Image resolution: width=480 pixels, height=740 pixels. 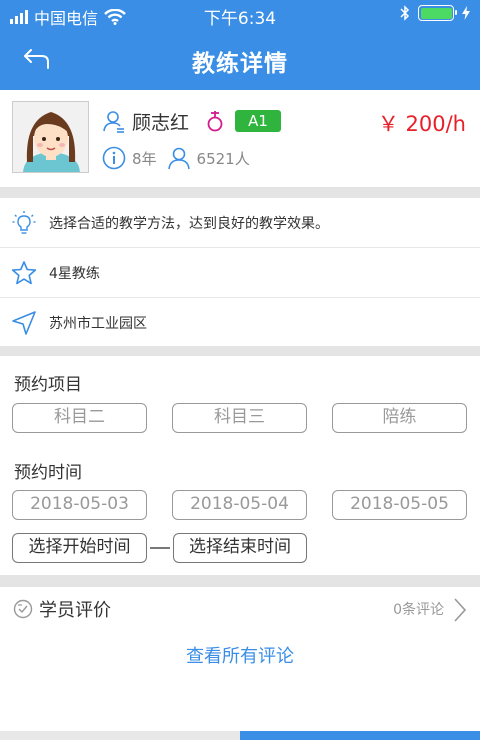 I want to click on bottom-bar-left, so click(x=120, y=735).